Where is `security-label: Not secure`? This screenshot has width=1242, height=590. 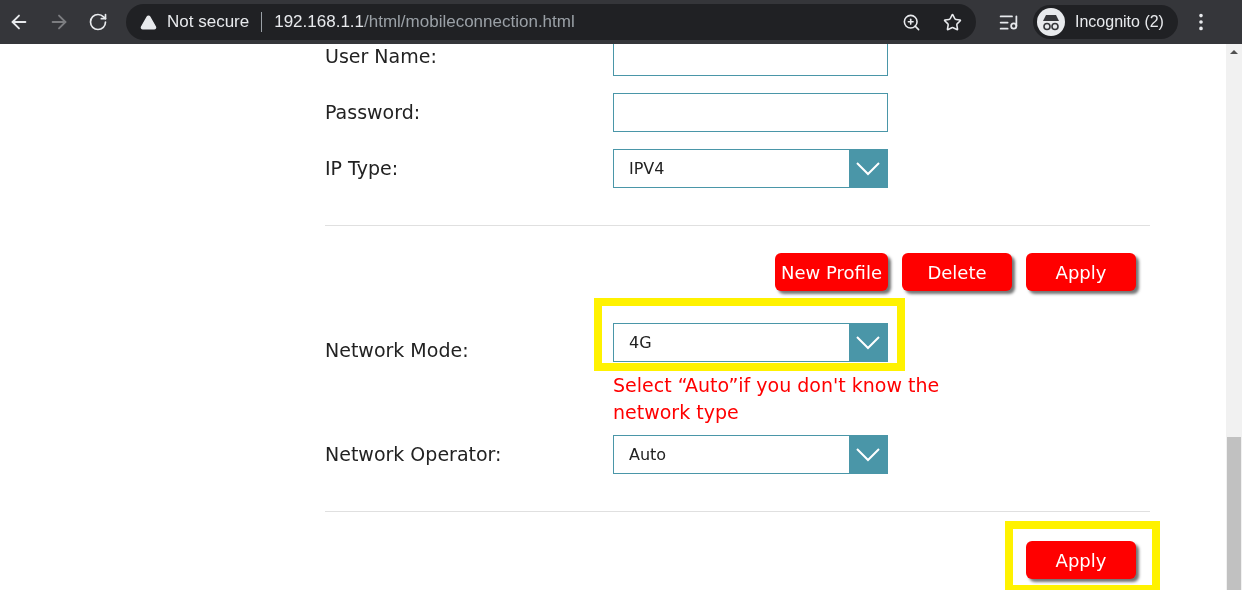 security-label: Not secure is located at coordinates (208, 22).